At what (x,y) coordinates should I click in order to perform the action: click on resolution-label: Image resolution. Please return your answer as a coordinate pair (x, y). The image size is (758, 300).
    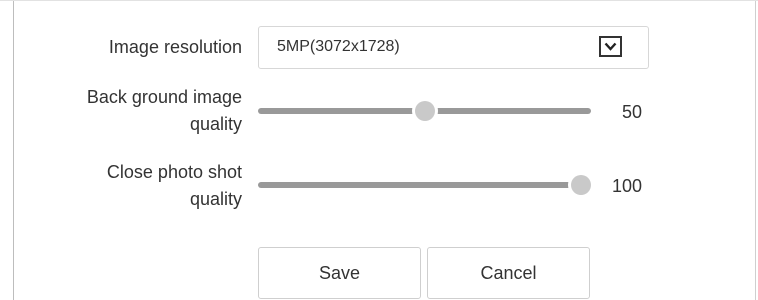
    Looking at the image, I should click on (175, 47).